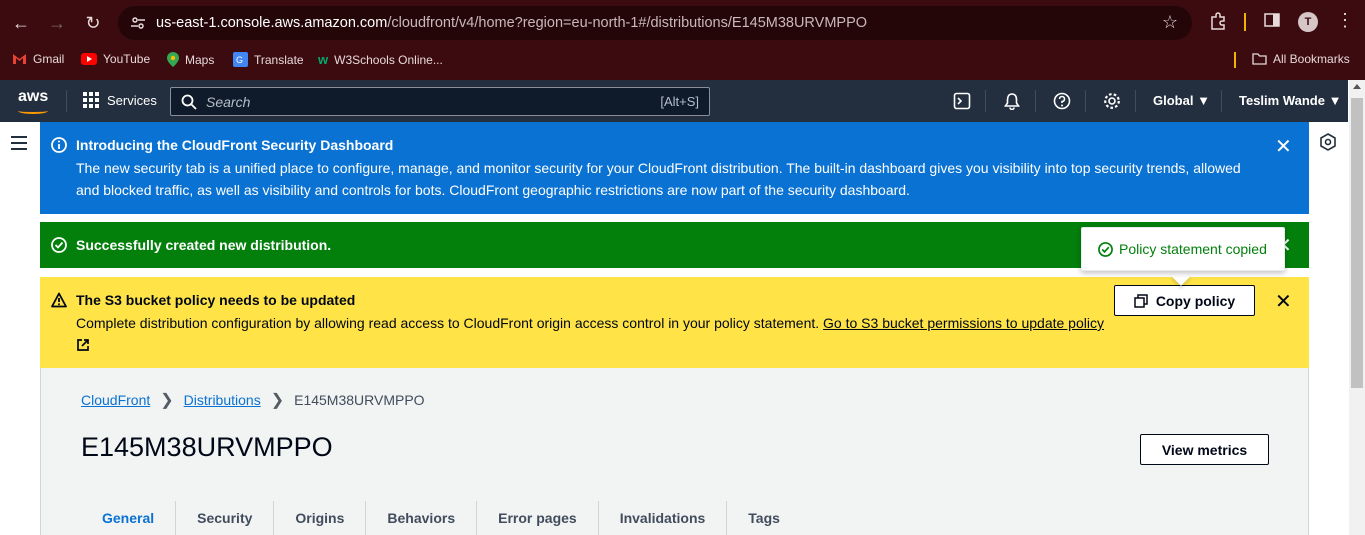 This screenshot has height=535, width=1365. What do you see at coordinates (1357, 86) in the screenshot?
I see `scroll-up-icon` at bounding box center [1357, 86].